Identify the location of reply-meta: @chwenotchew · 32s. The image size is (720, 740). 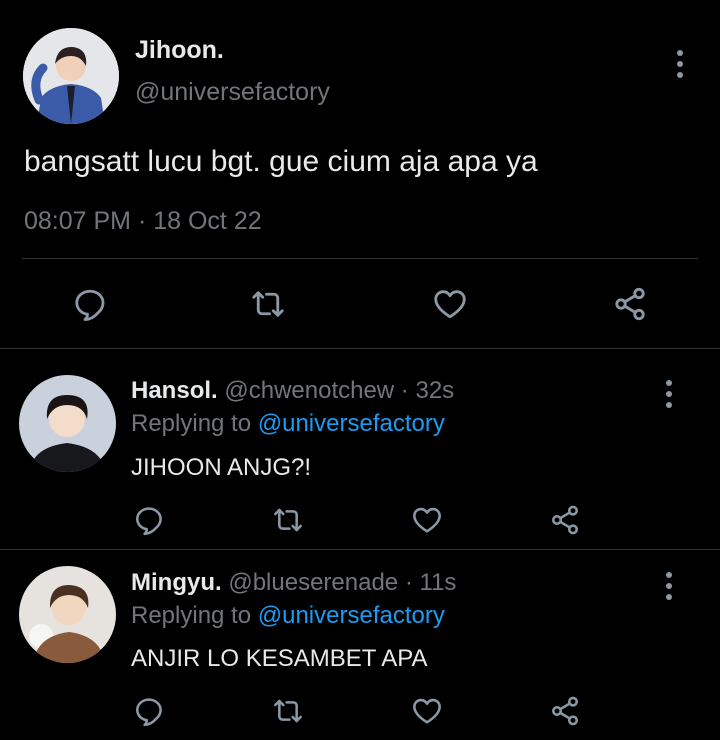
(339, 390).